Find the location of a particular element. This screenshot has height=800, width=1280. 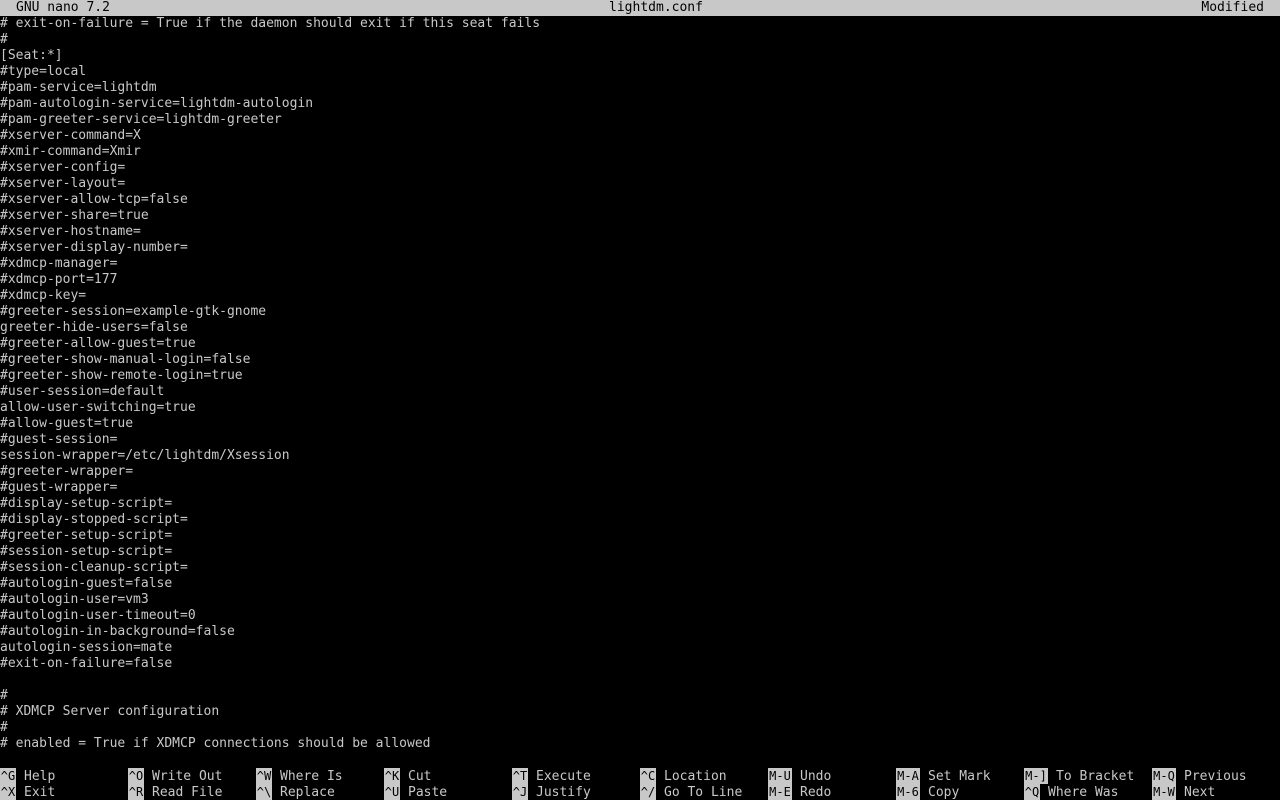

shortcut-label: Next is located at coordinates (1200, 792).